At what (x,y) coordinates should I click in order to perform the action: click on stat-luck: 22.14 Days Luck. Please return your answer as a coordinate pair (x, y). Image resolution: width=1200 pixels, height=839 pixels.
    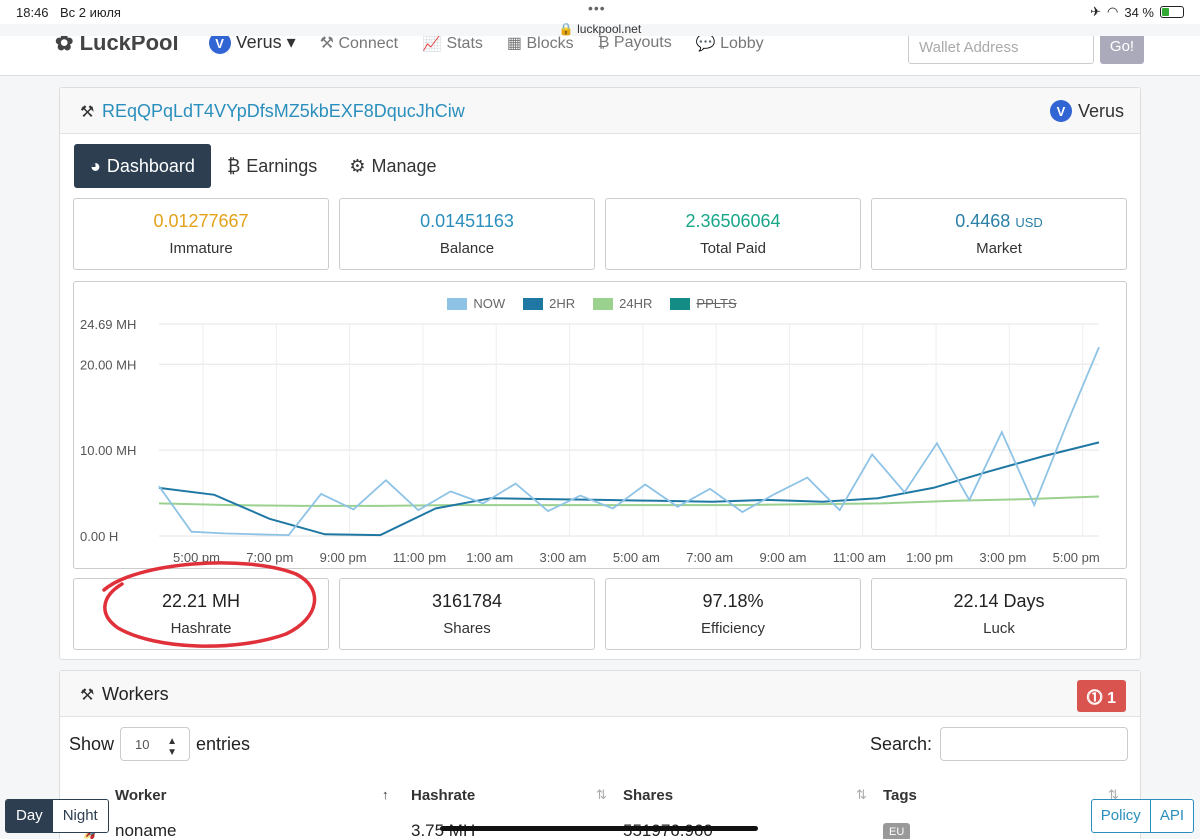
    Looking at the image, I should click on (999, 614).